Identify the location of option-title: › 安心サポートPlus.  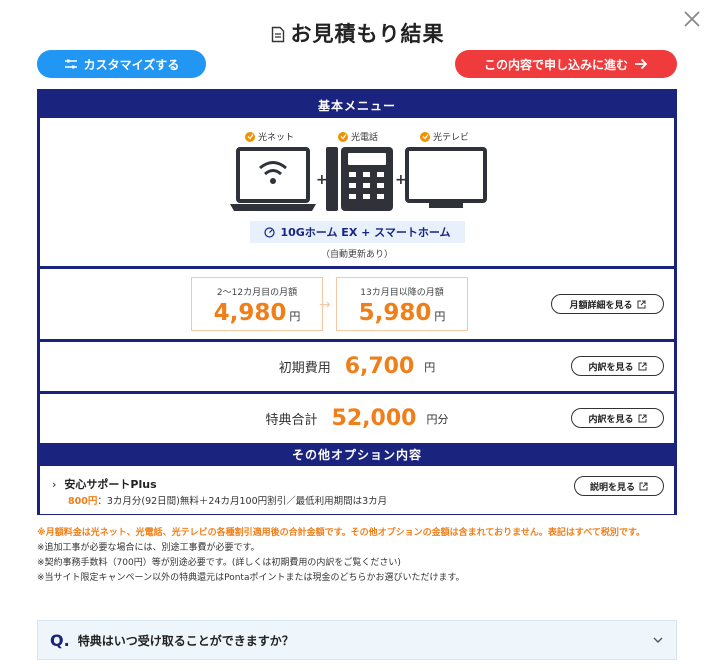
(104, 484).